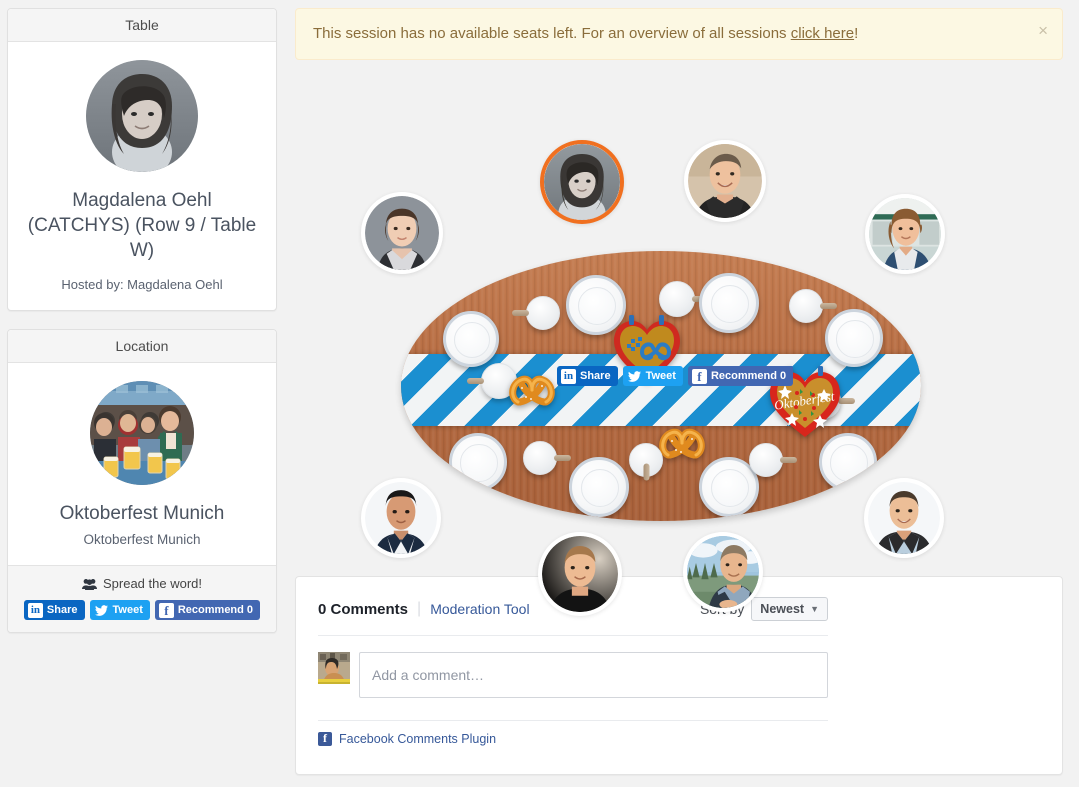 The width and height of the screenshot is (1079, 787). I want to click on seat-occupant-7-photo, so click(904, 518).